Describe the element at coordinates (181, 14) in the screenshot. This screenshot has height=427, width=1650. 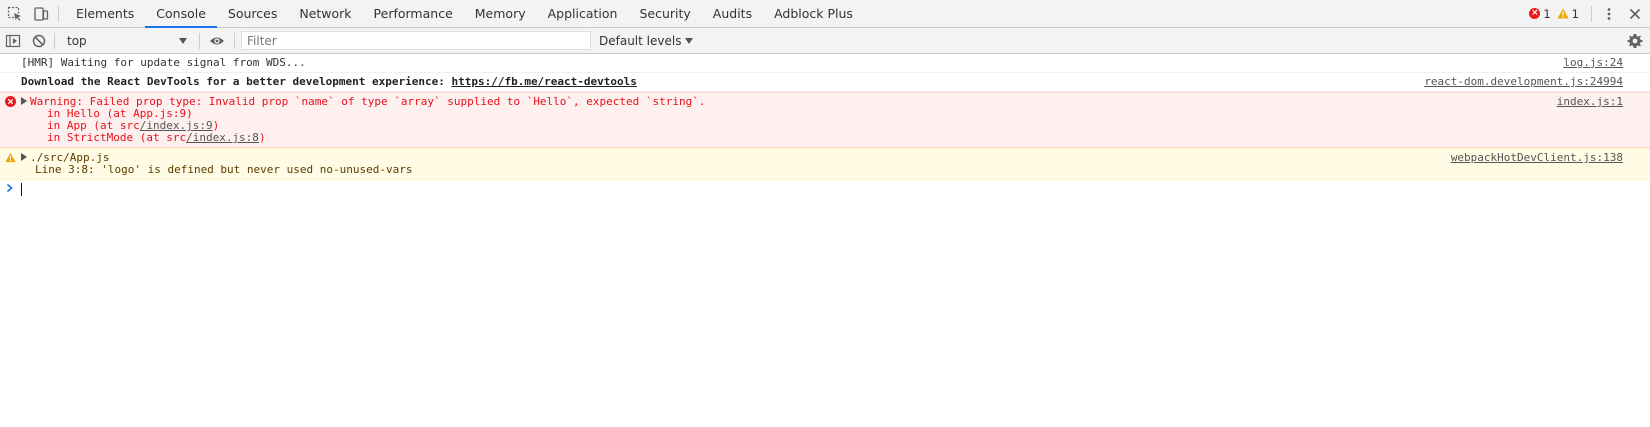
I see `tab-console: Console` at that location.